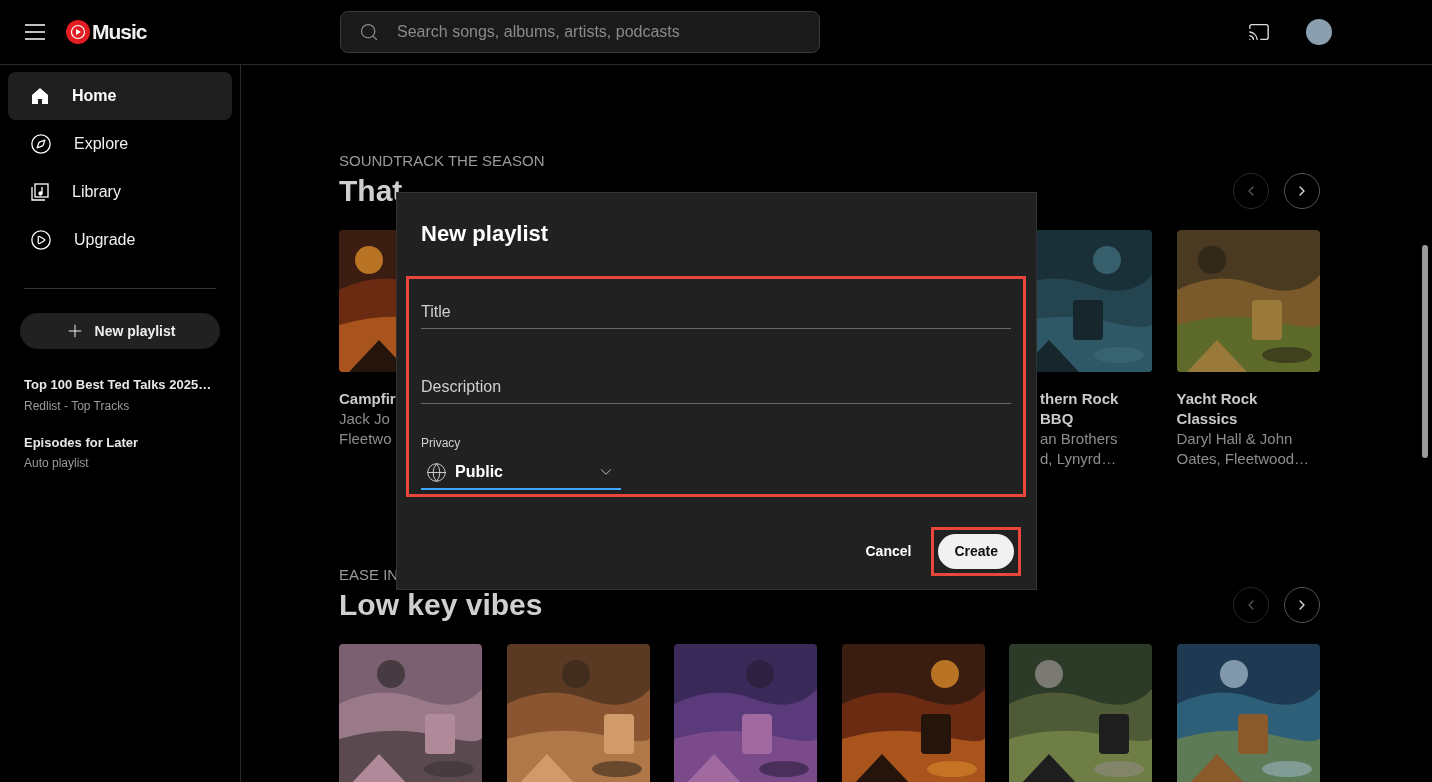  What do you see at coordinates (119, 32) in the screenshot?
I see `logo-text: Music` at bounding box center [119, 32].